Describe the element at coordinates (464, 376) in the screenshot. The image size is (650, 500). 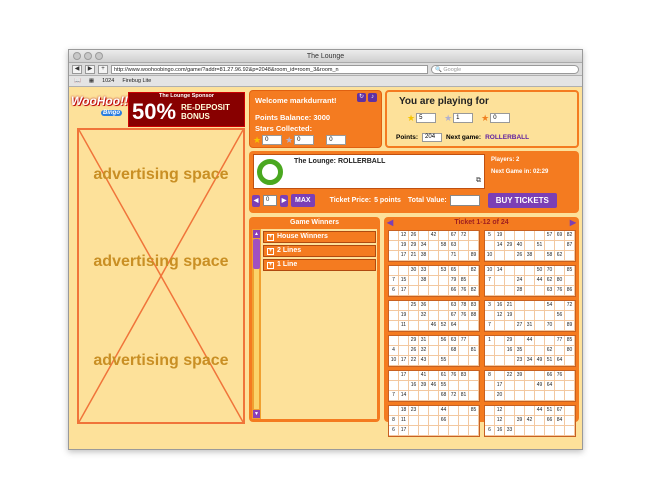
I see `ticket-cell: 83` at that location.